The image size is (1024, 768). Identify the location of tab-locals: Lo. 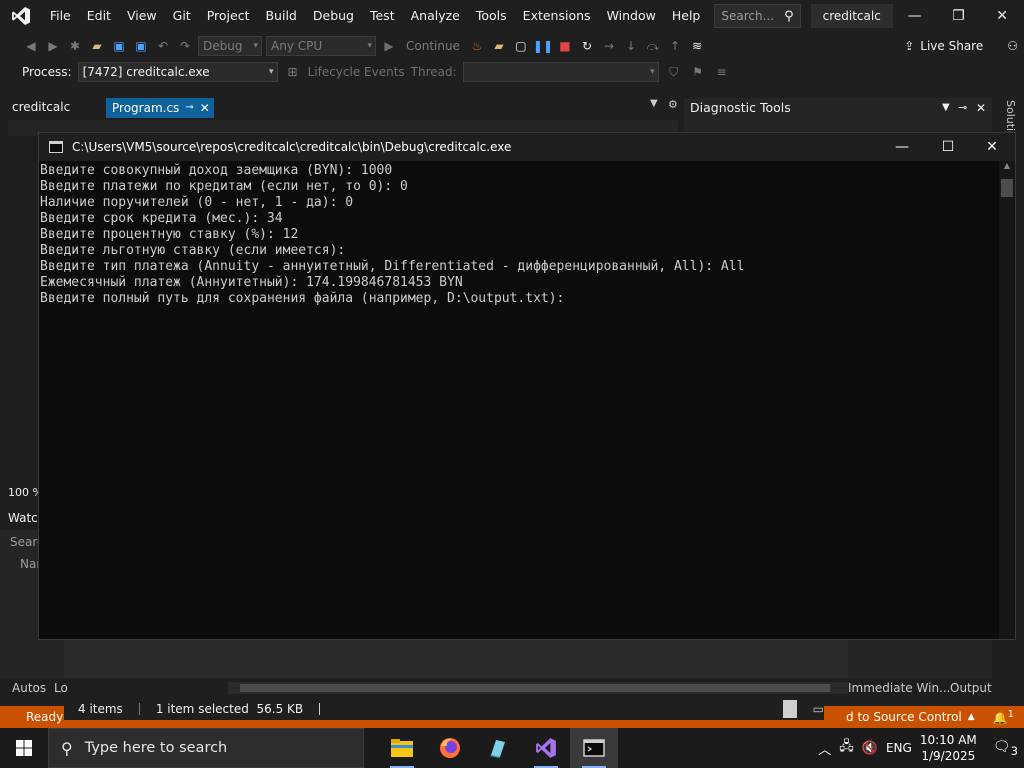
(61, 688).